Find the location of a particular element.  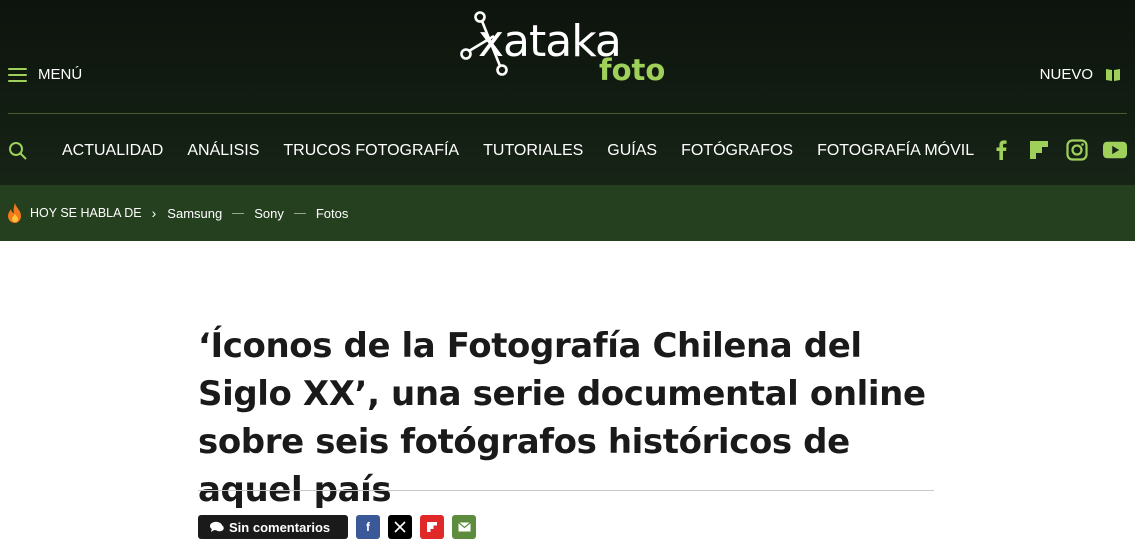

comment-bubble-icon is located at coordinates (217, 526).